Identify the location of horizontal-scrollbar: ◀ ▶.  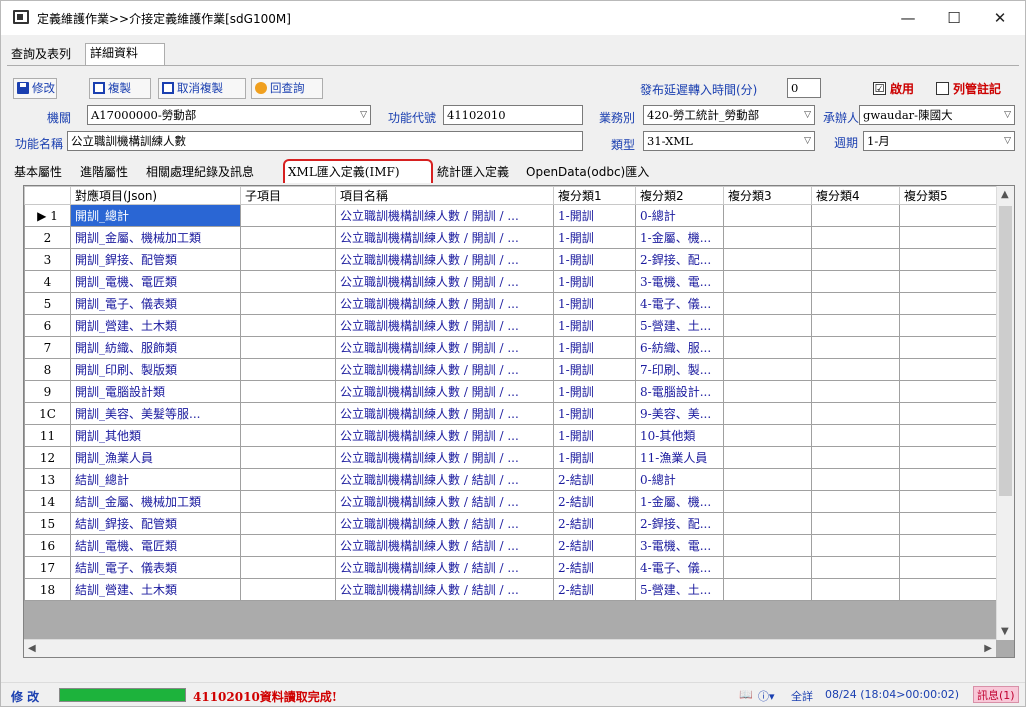
(510, 648).